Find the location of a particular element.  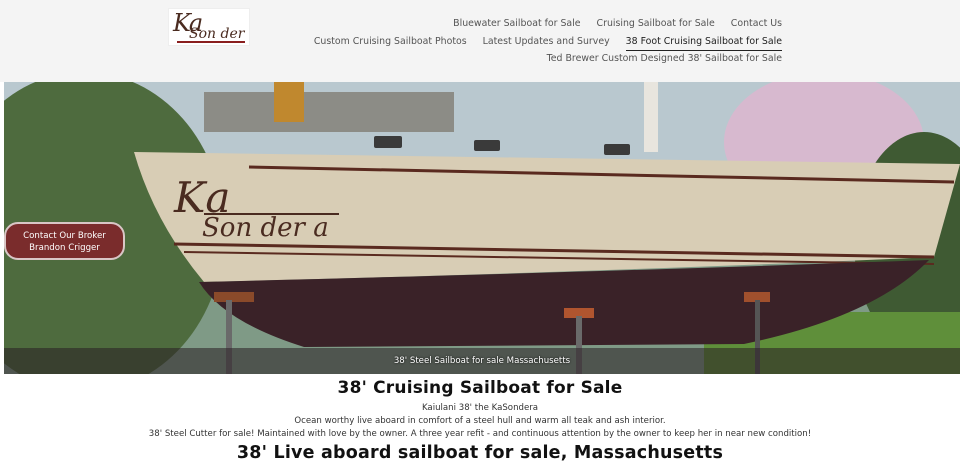

deck-structure is located at coordinates (329, 112).